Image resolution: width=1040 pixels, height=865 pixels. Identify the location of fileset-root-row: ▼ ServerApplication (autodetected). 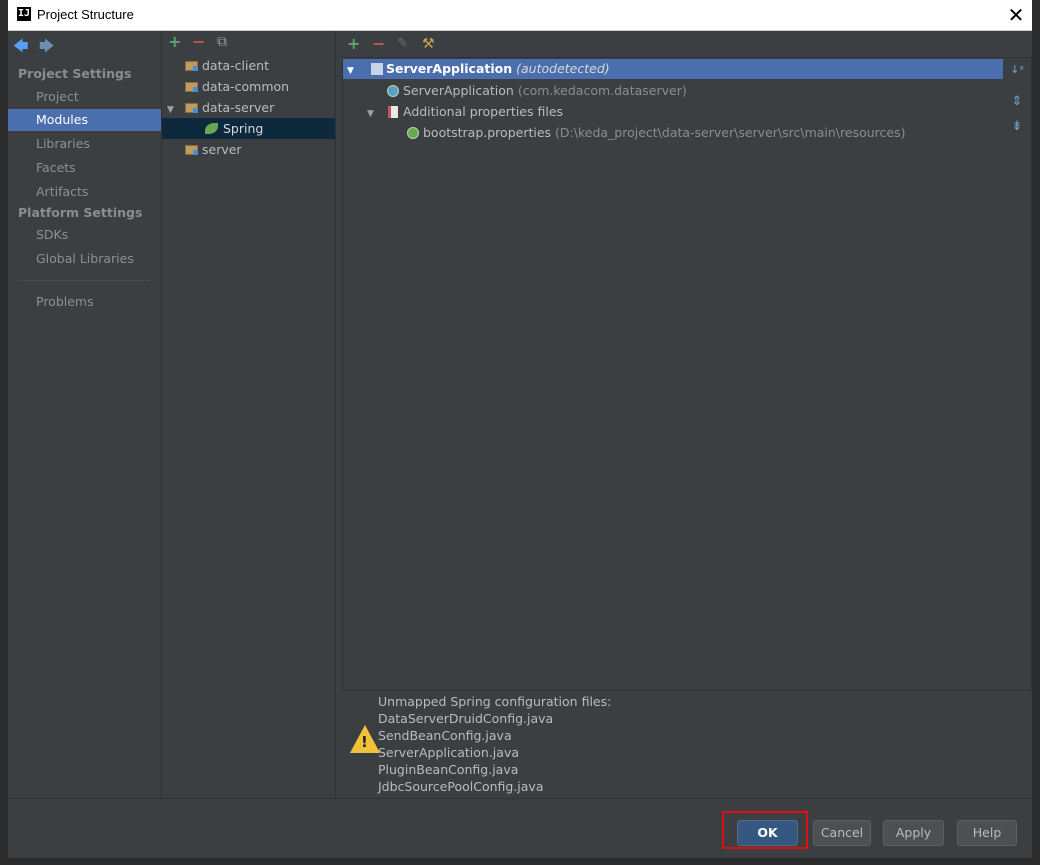
(673, 69).